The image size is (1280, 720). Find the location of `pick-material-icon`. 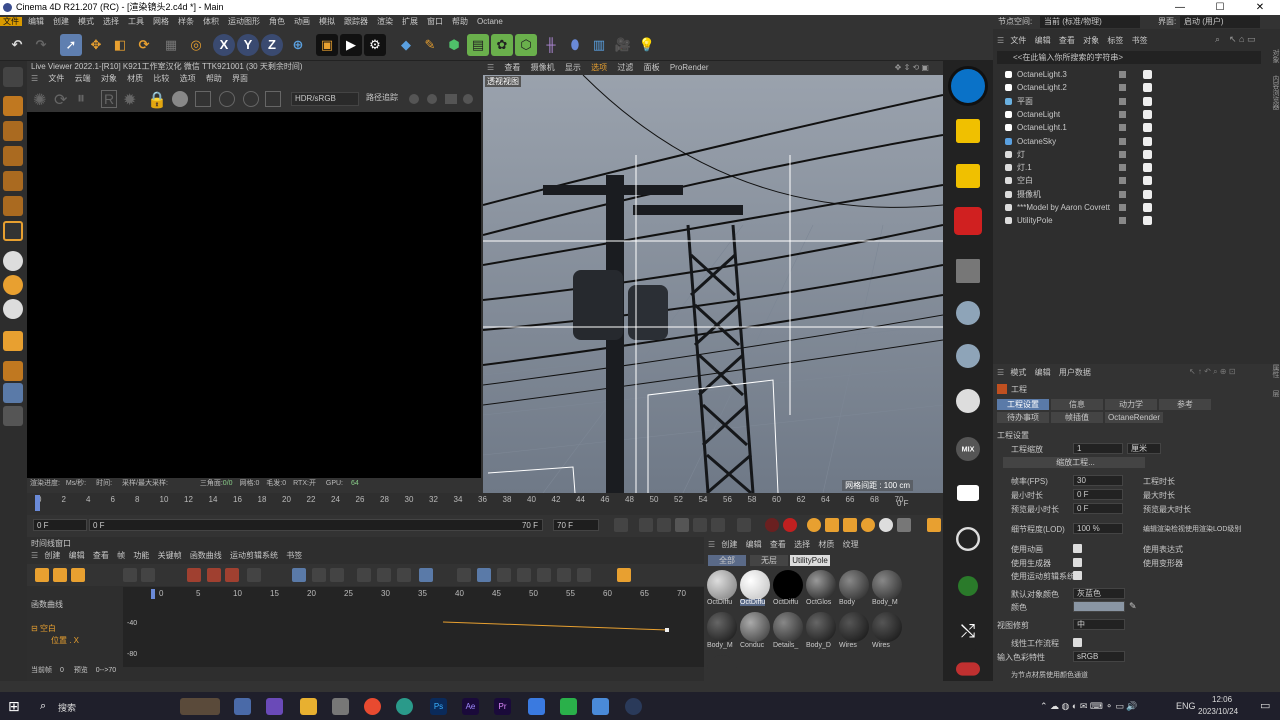

pick-material-icon is located at coordinates (227, 99).